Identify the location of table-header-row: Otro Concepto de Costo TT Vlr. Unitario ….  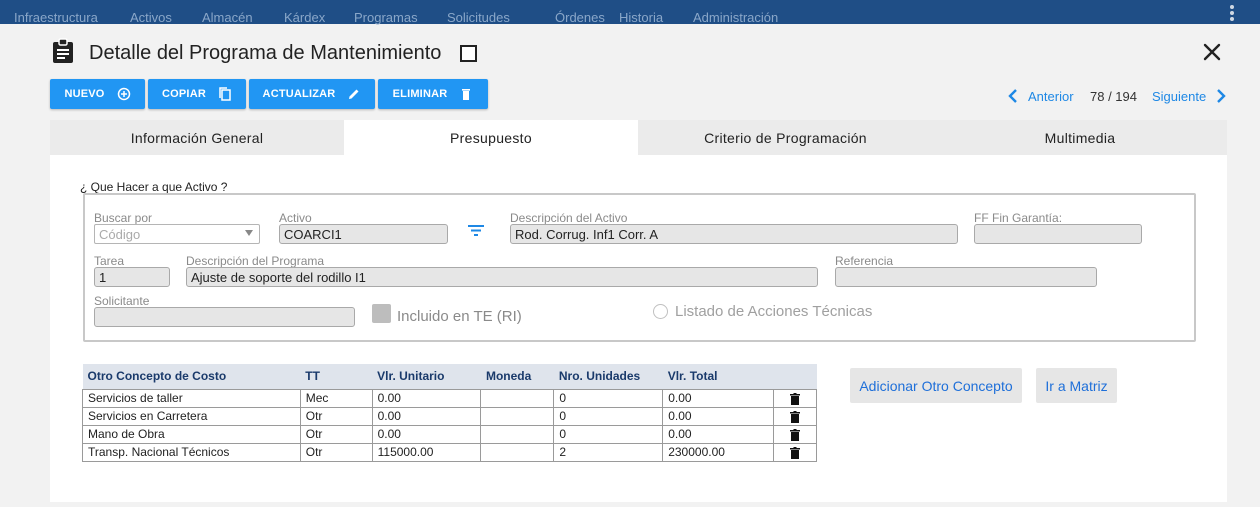
(449, 376).